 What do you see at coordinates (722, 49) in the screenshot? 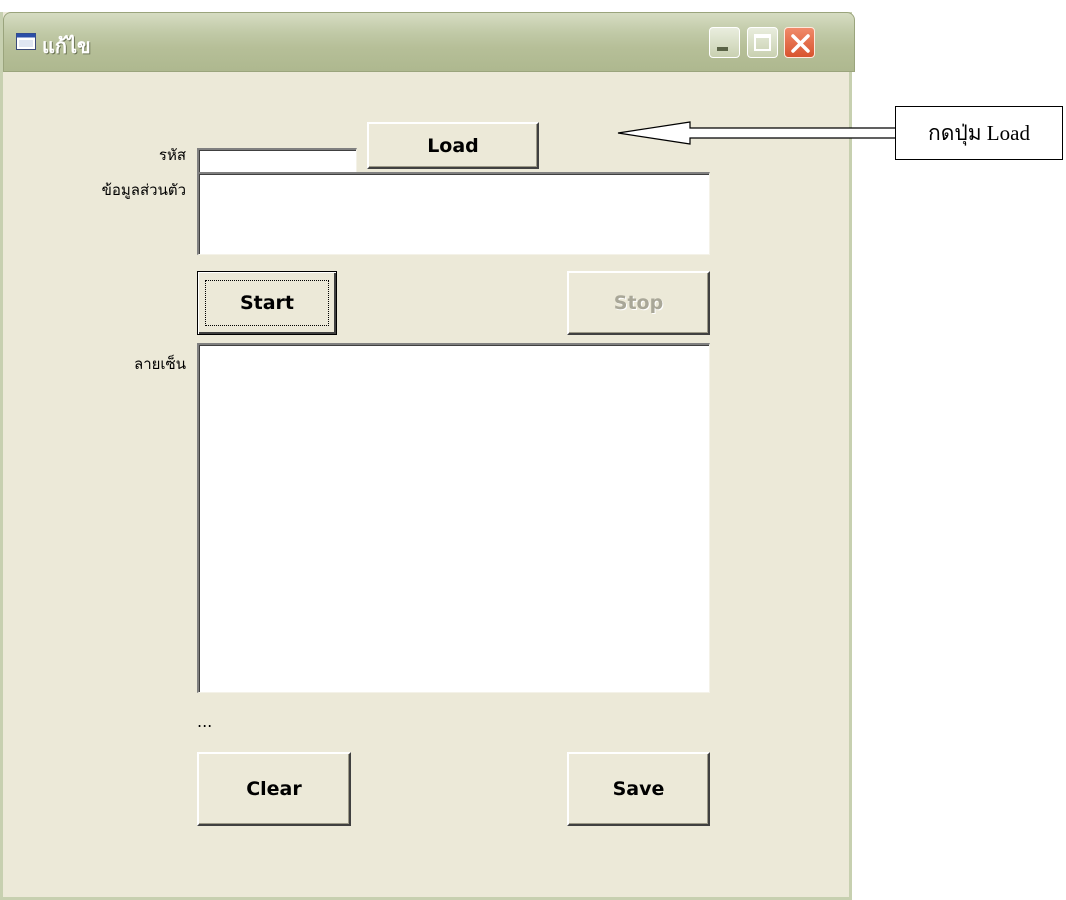
I see `minimize-icon` at bounding box center [722, 49].